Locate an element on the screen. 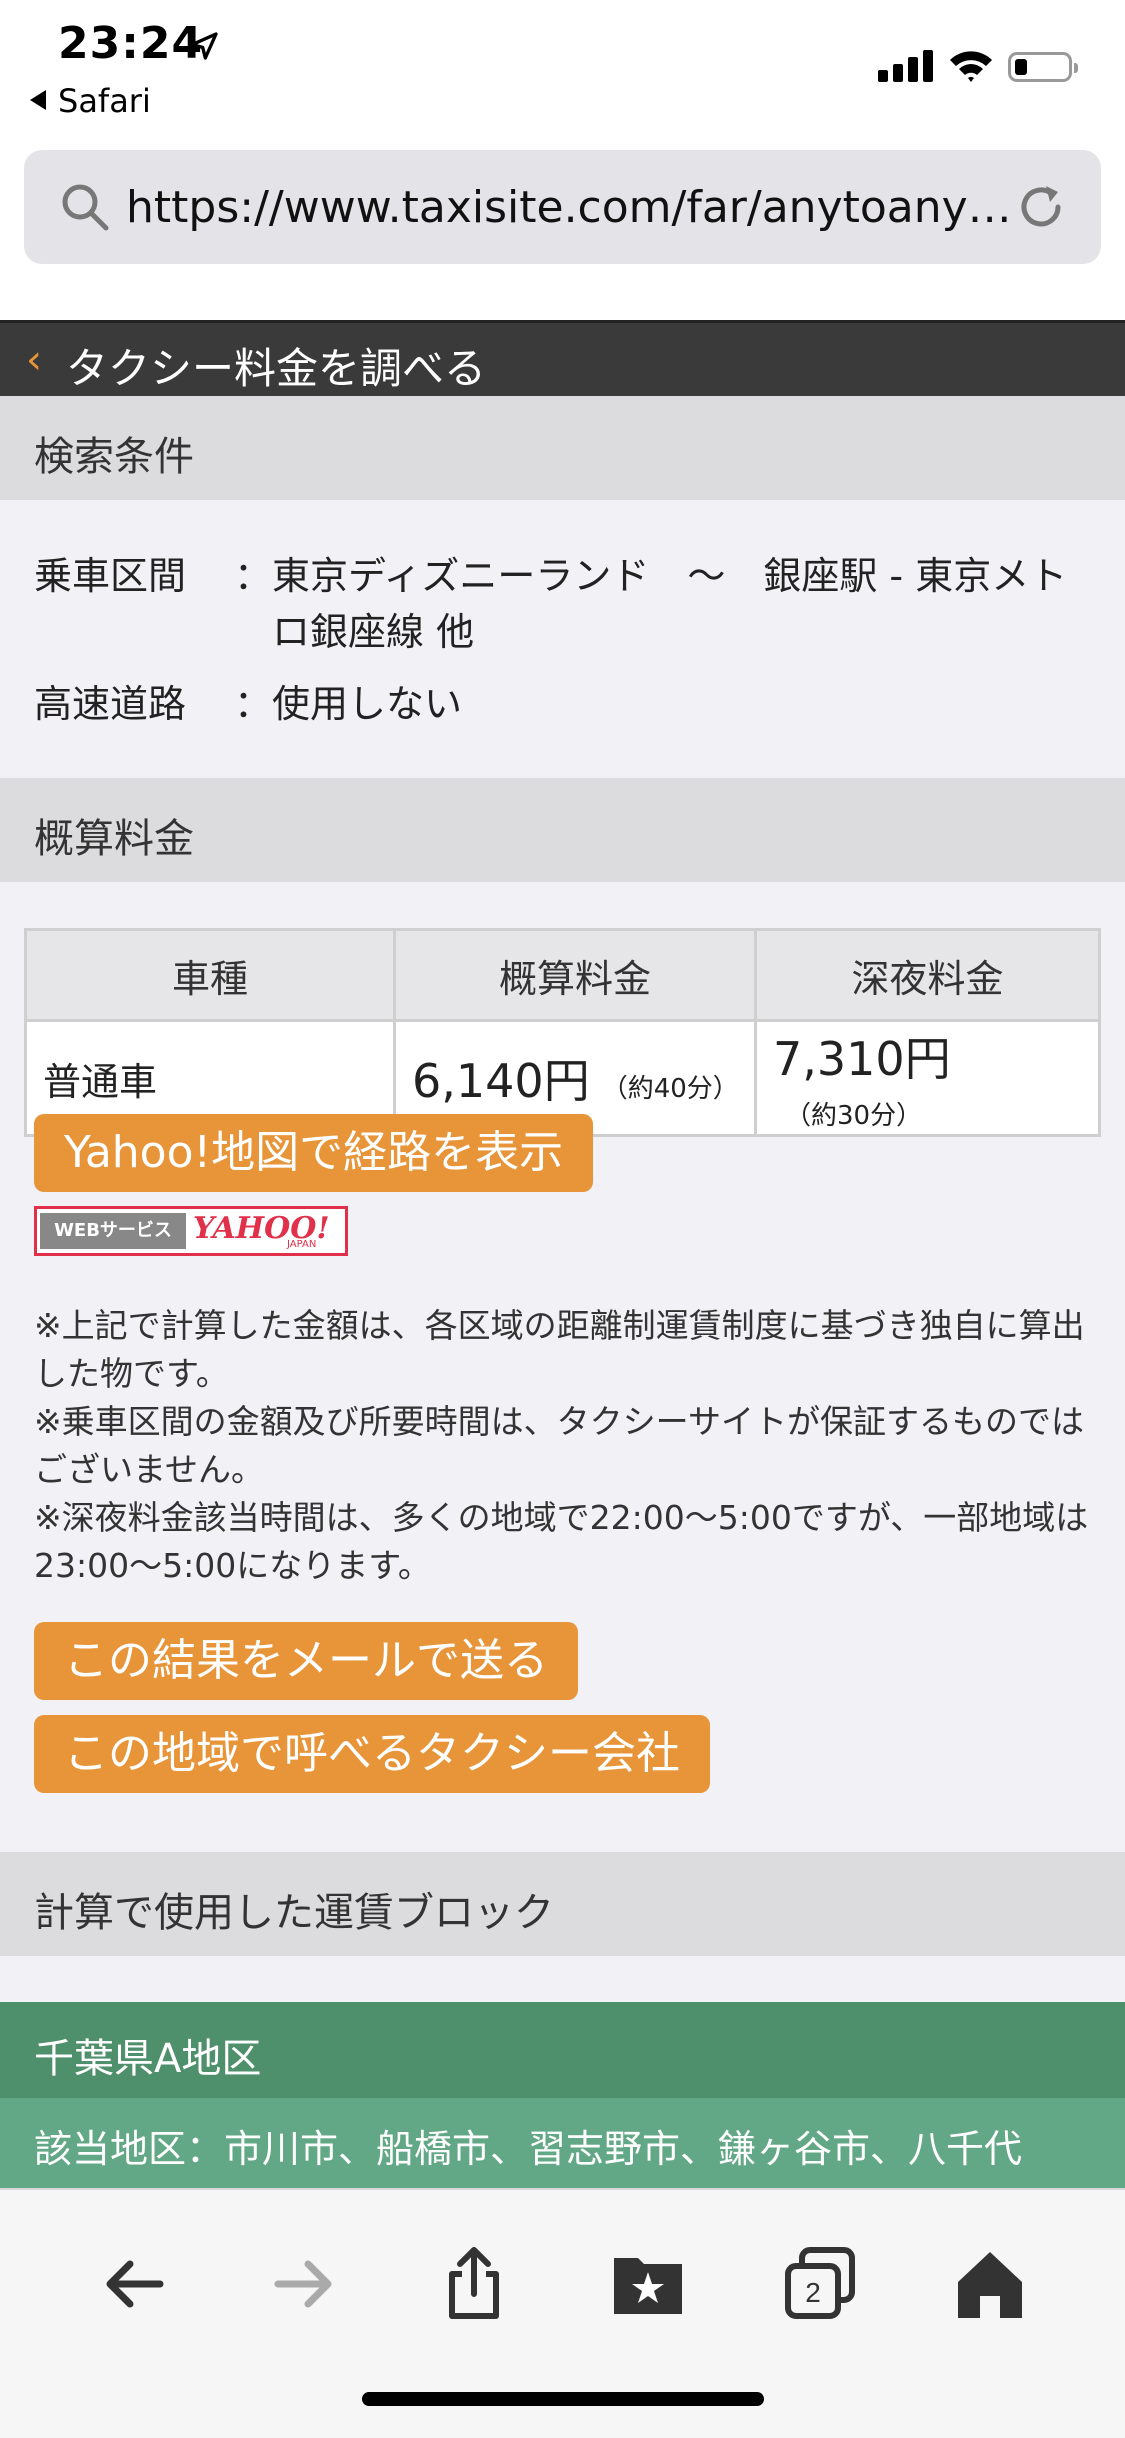 This screenshot has width=1125, height=2438. area-name: 千葉県A地区 is located at coordinates (148, 2059).